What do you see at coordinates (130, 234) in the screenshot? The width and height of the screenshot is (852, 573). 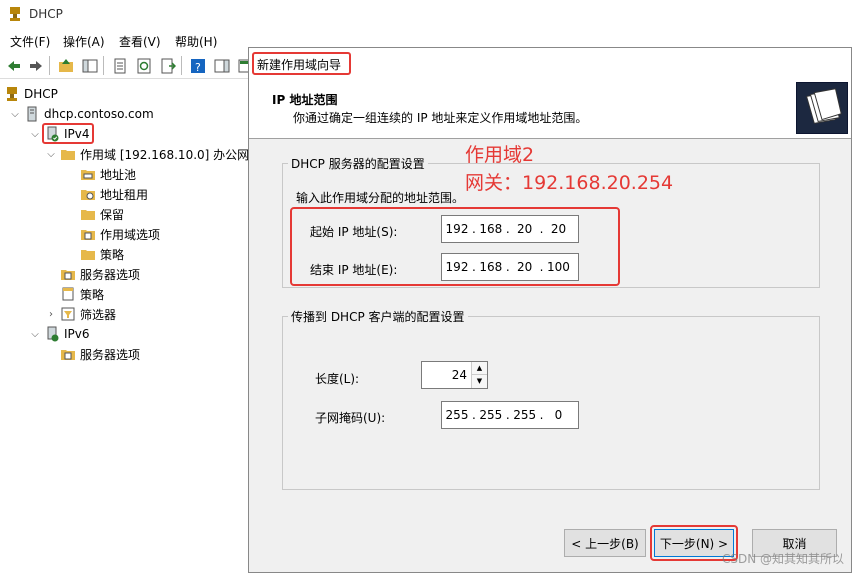 I see `tree-label: 作用域选项` at bounding box center [130, 234].